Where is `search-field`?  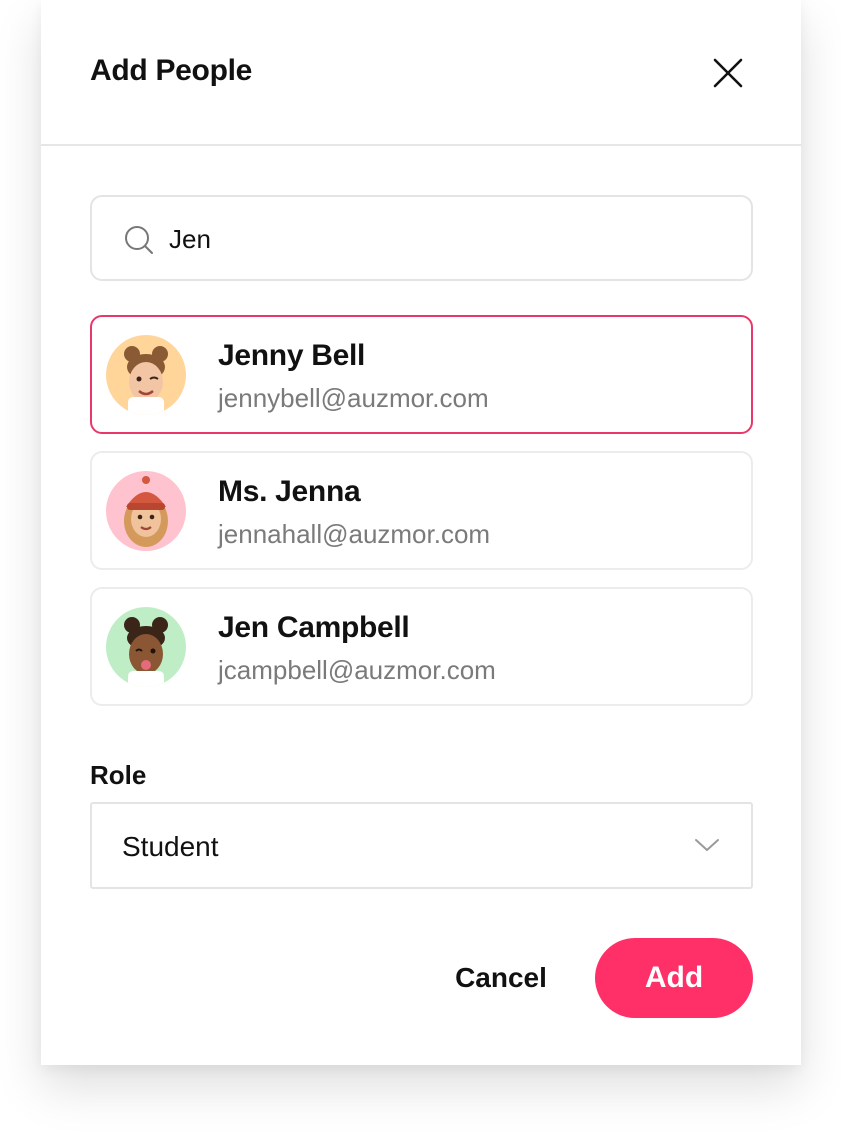
search-field is located at coordinates (421, 238).